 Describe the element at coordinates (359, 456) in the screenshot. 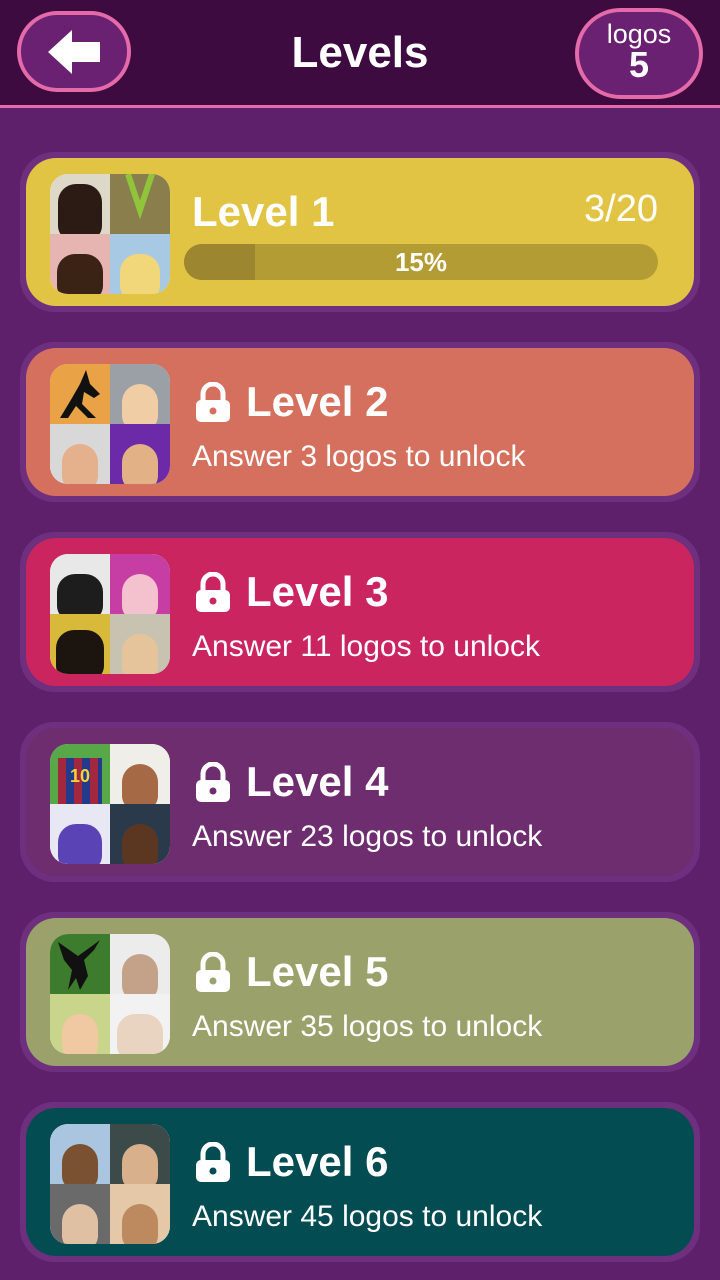

I see `unlock-requirement: Answer 3 logos to unlock` at that location.